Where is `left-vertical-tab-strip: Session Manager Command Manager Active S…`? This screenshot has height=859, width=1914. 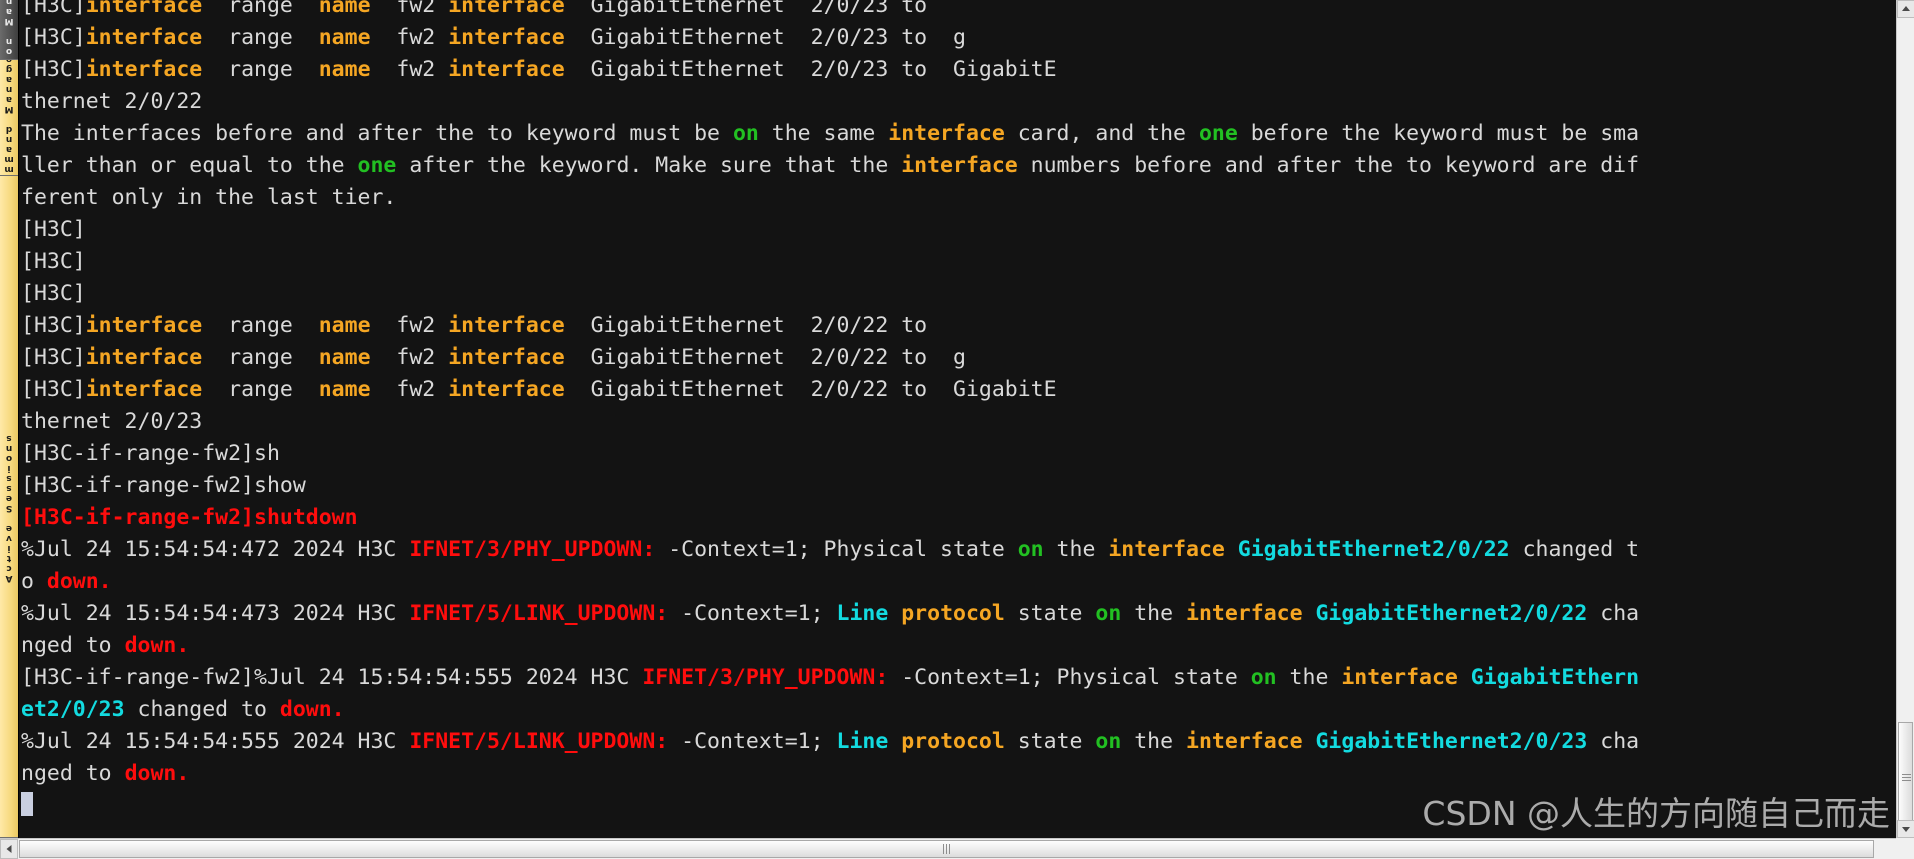
left-vertical-tab-strip: Session Manager Command Manager Active S… is located at coordinates (9, 419).